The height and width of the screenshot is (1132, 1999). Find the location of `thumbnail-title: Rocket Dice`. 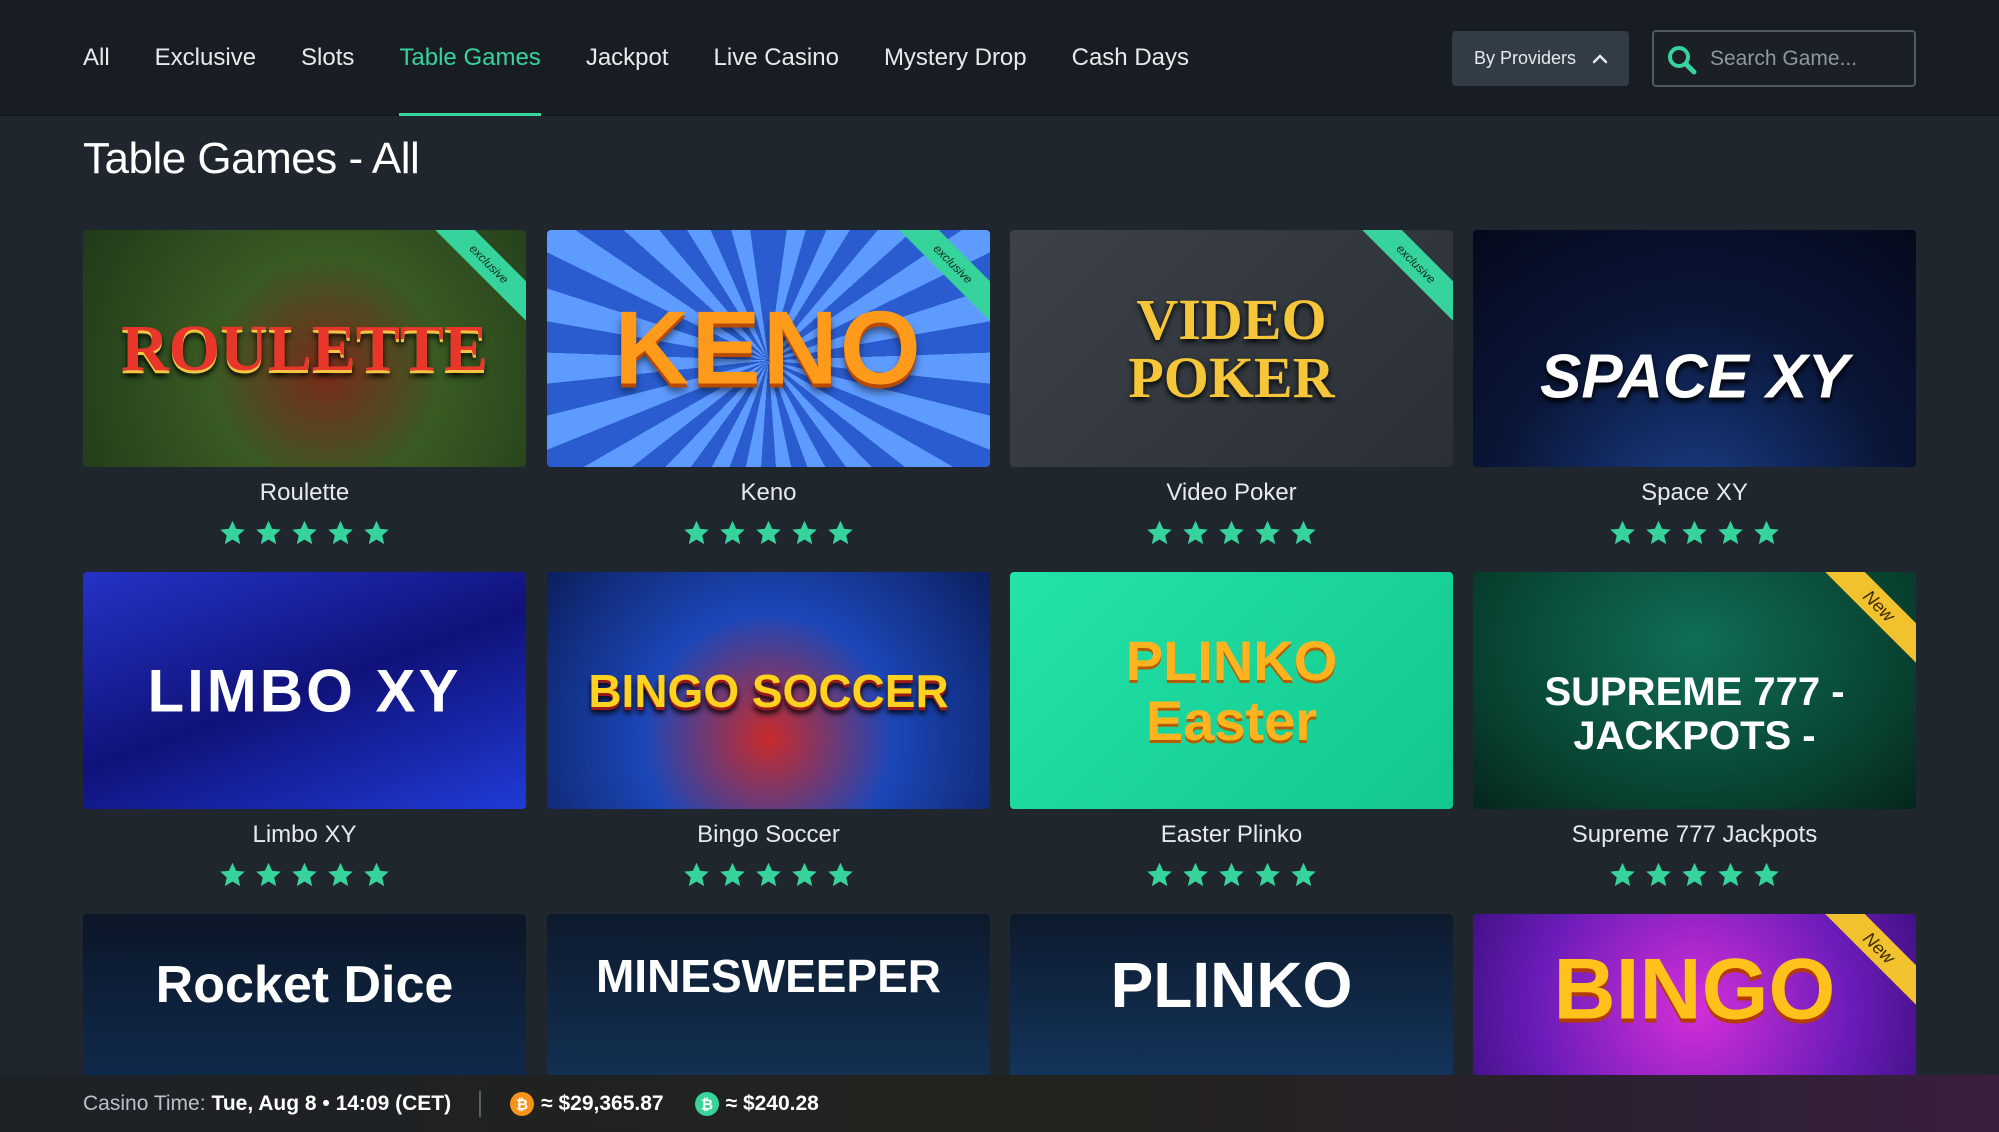

thumbnail-title: Rocket Dice is located at coordinates (304, 985).